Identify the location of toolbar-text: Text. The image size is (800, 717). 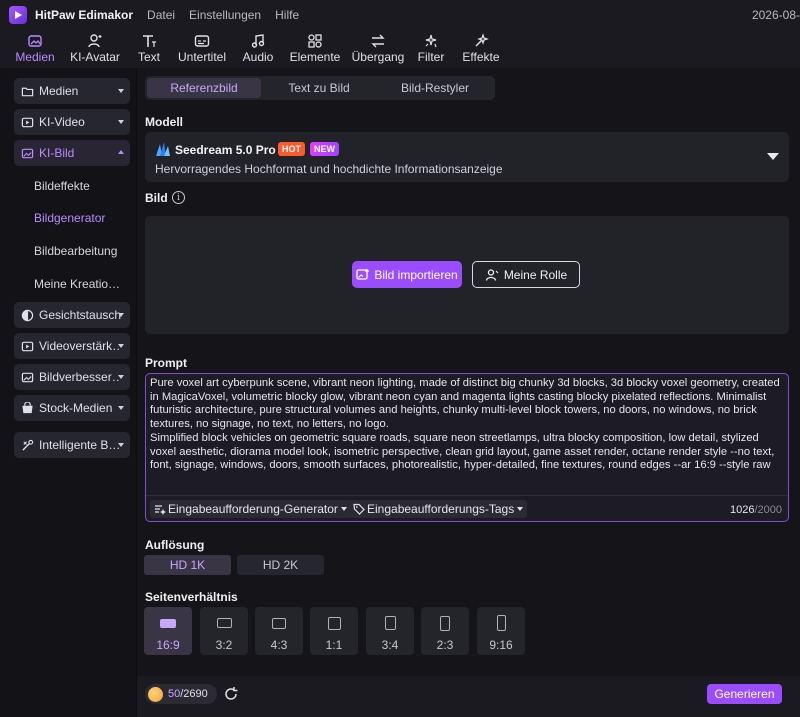
(149, 49).